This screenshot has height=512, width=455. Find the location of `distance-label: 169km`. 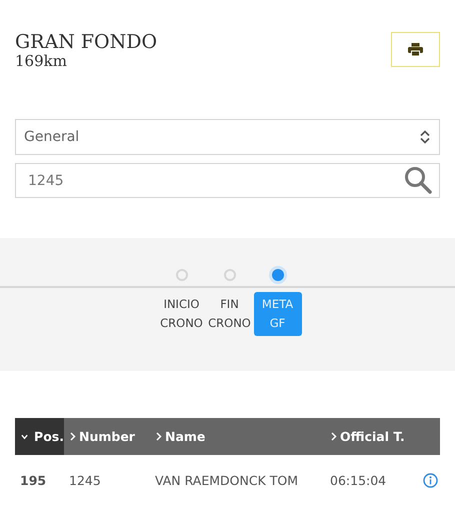

distance-label: 169km is located at coordinates (41, 61).